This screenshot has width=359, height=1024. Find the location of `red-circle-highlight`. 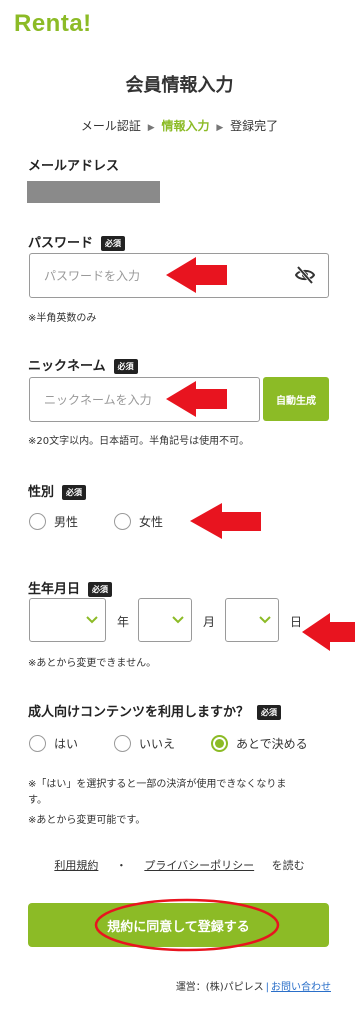

red-circle-highlight is located at coordinates (187, 925).